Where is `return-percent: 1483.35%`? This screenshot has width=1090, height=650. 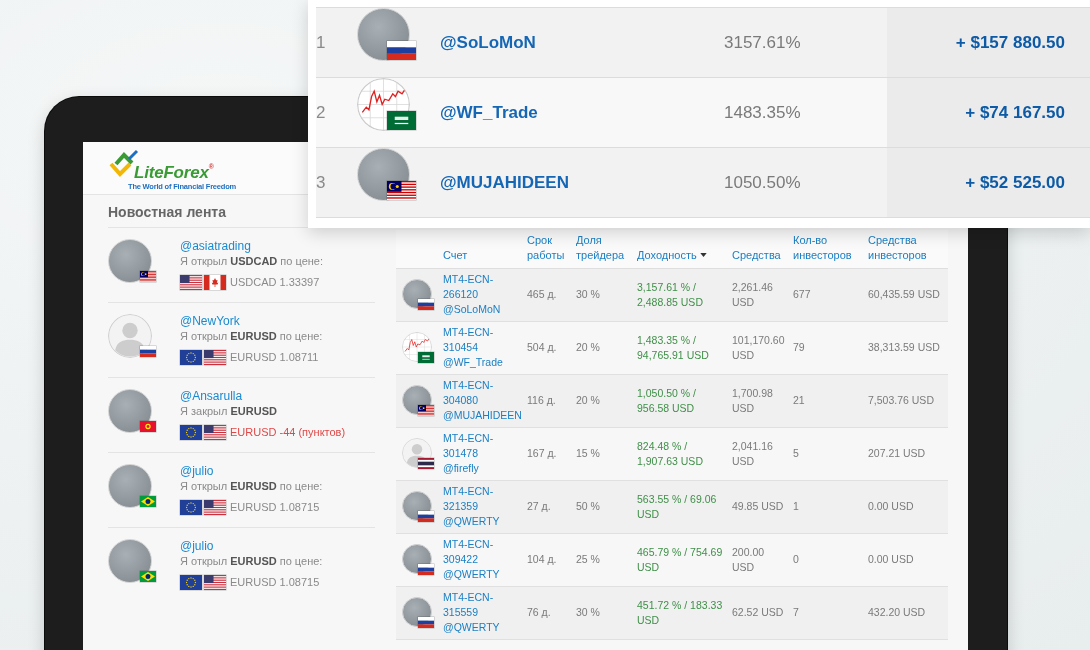 return-percent: 1483.35% is located at coordinates (762, 112).